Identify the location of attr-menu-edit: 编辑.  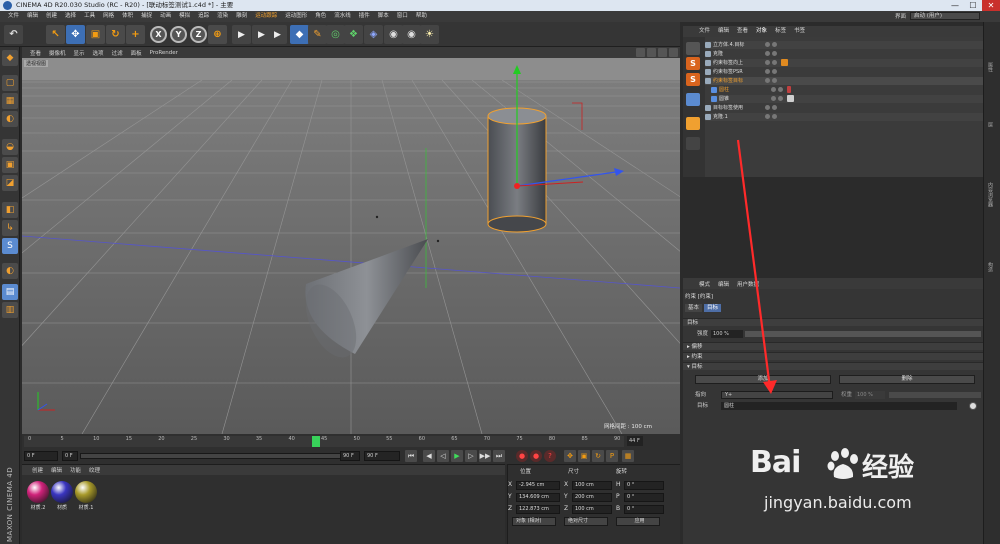
(723, 284).